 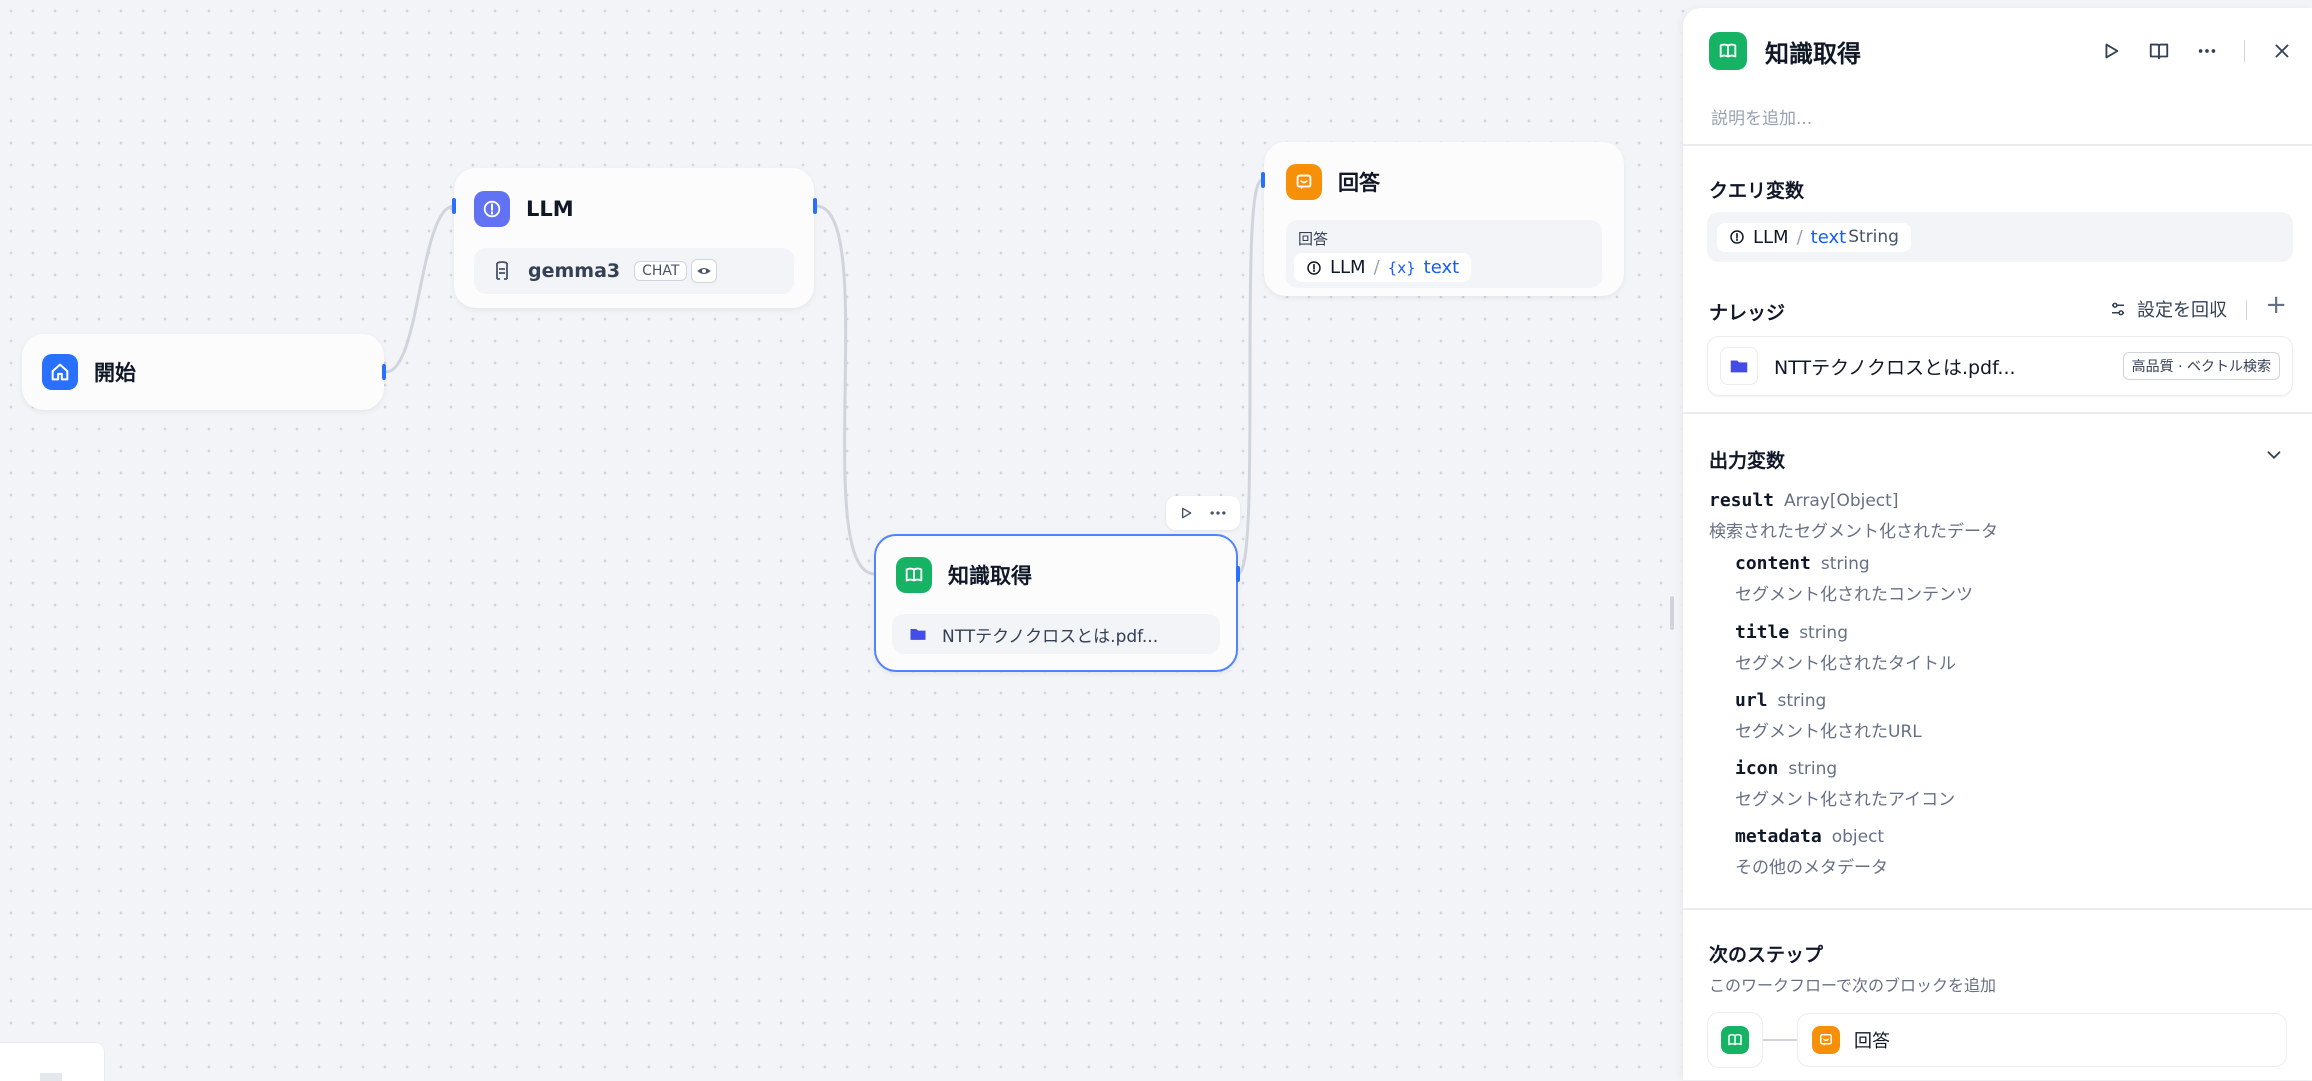 What do you see at coordinates (704, 271) in the screenshot?
I see `eye-icon` at bounding box center [704, 271].